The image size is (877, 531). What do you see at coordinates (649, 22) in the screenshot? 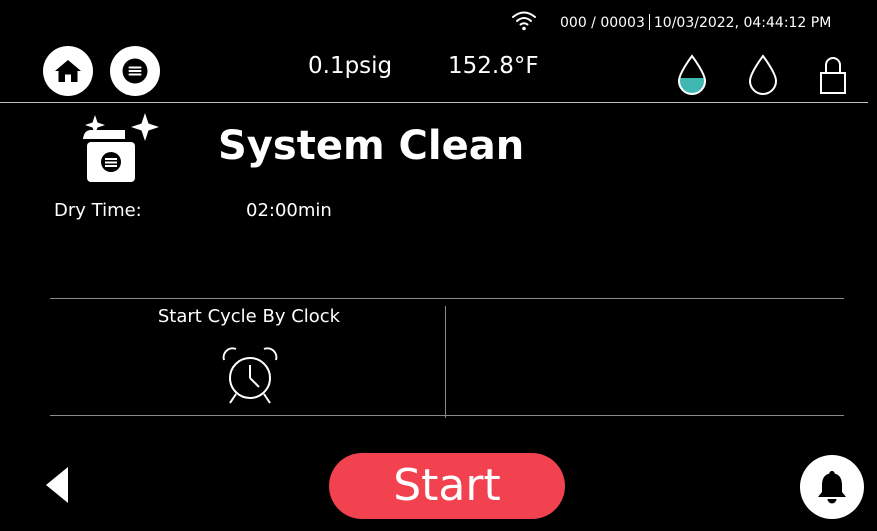
I see `status-separator` at bounding box center [649, 22].